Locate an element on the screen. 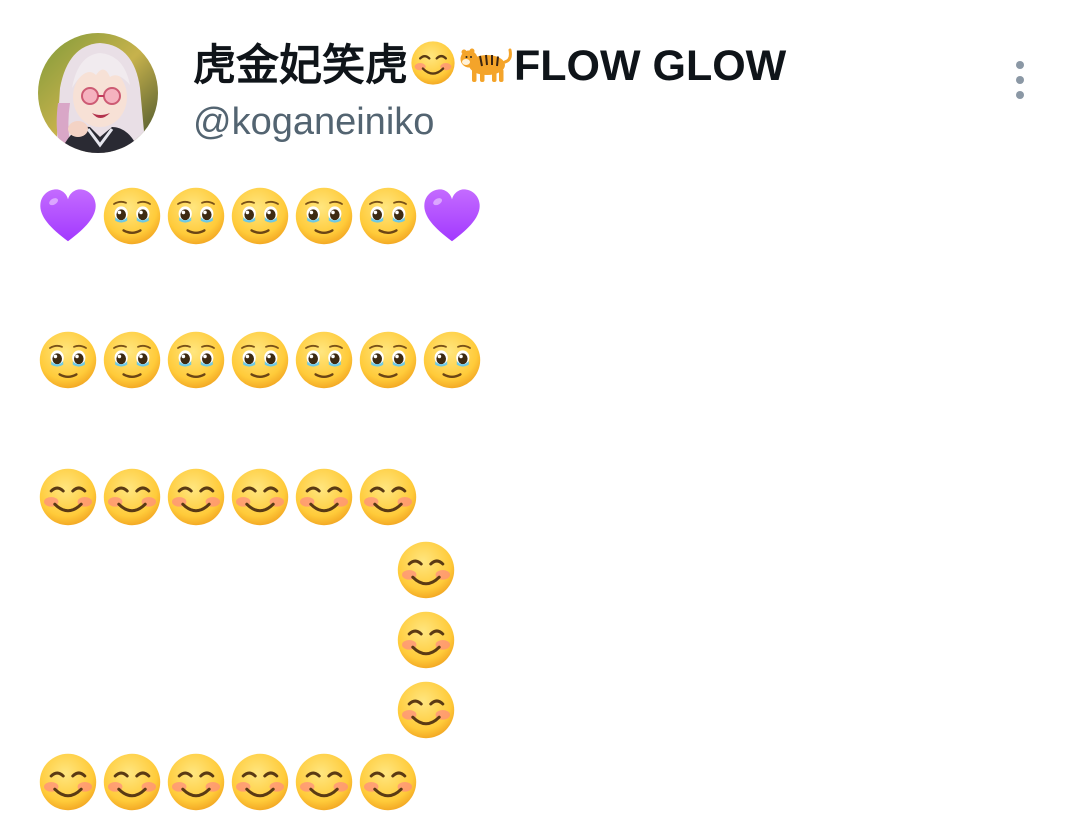 The width and height of the screenshot is (1080, 829). avatar is located at coordinates (98, 93).